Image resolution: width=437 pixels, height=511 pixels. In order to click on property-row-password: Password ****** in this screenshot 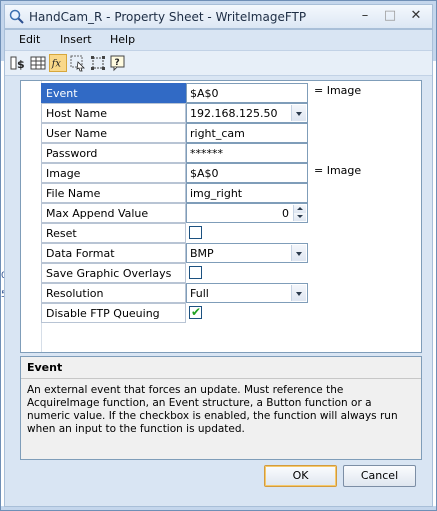, I will do `click(231, 153)`.